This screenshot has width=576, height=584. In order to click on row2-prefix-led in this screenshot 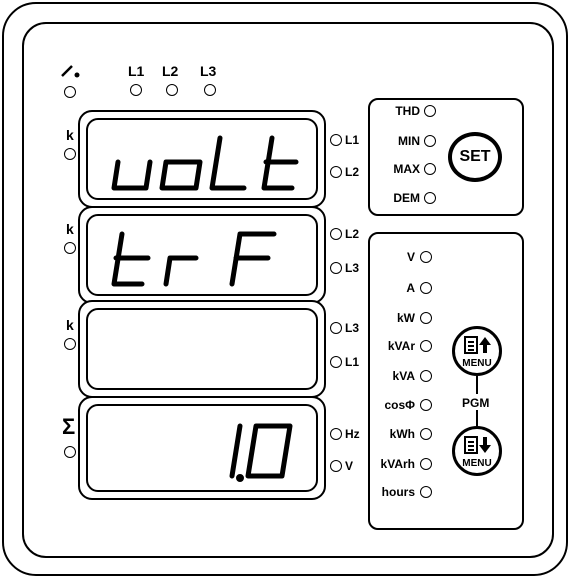, I will do `click(70, 248)`.